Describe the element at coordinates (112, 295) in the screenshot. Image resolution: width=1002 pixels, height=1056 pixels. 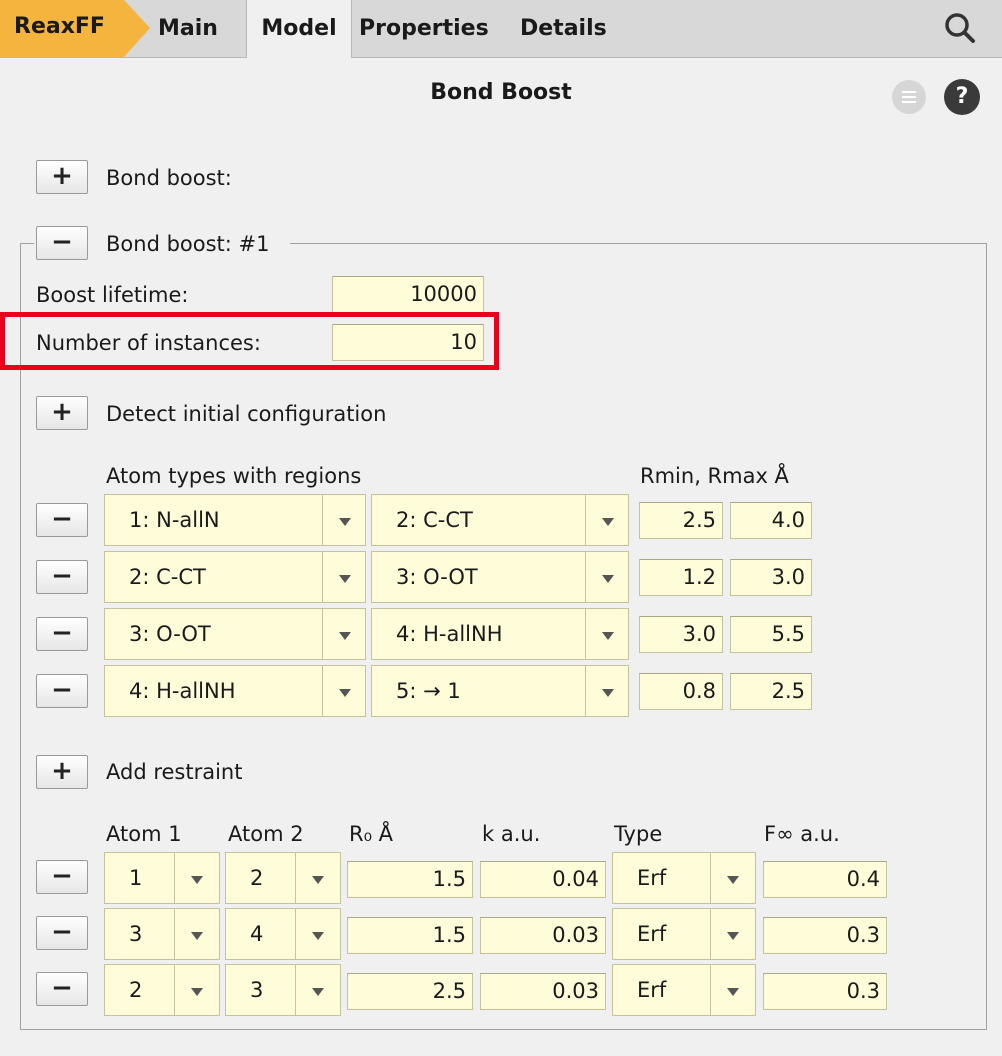
I see `boost-lifetime-label: Boost lifetime:` at that location.